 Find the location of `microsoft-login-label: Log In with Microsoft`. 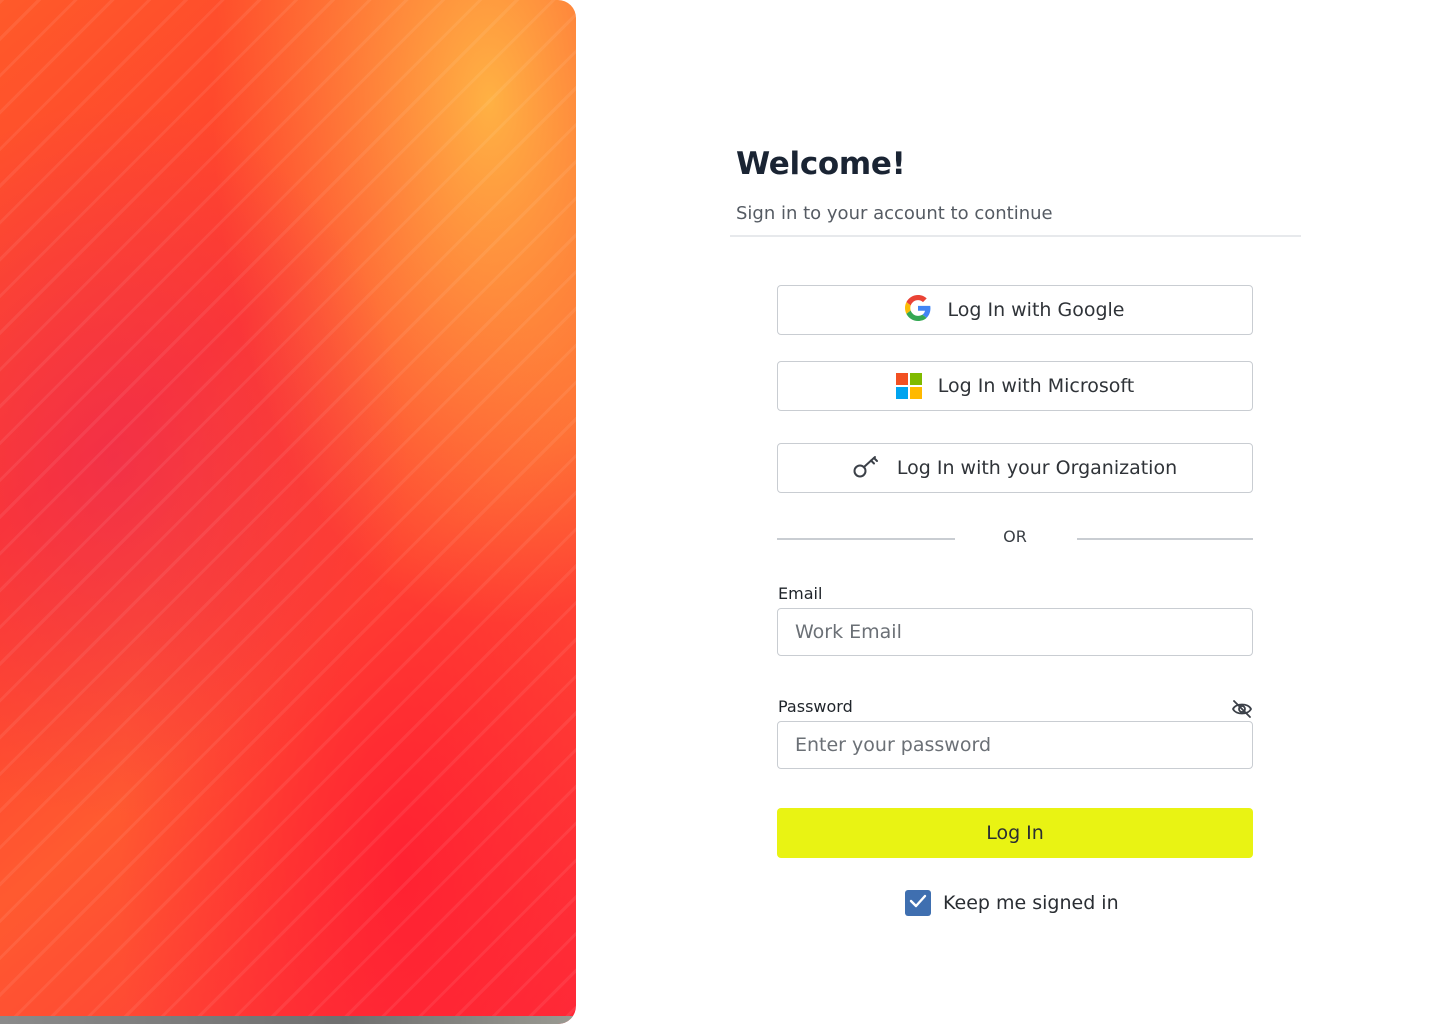

microsoft-login-label: Log In with Microsoft is located at coordinates (1036, 386).